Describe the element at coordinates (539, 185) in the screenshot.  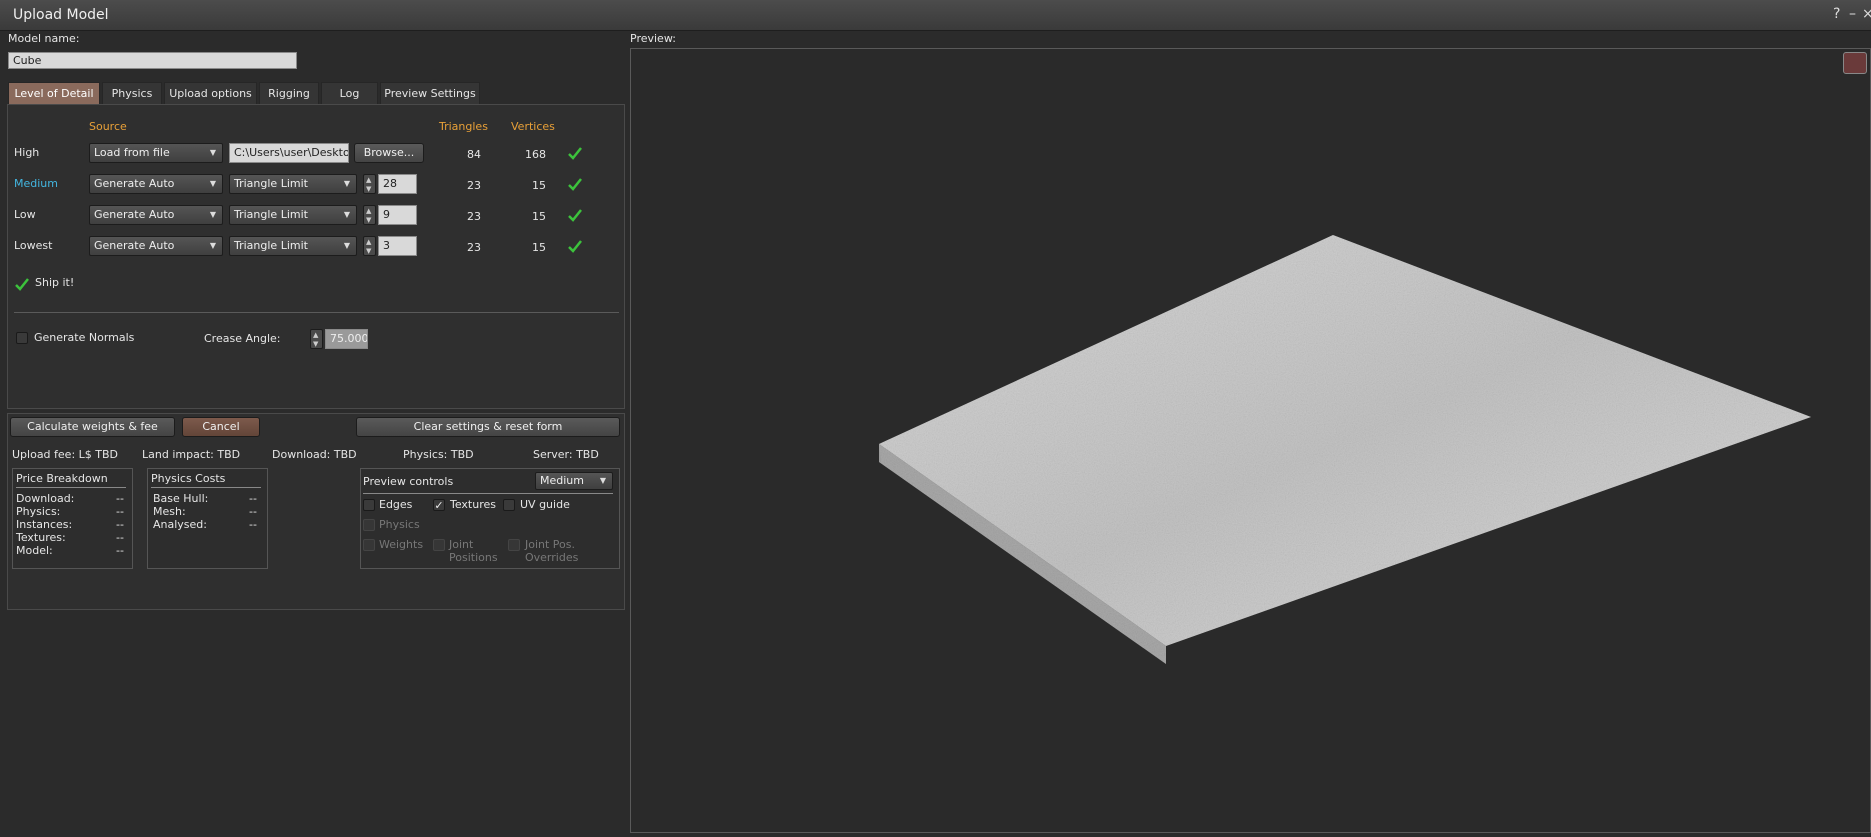
I see `lod-medium-vertices: 15` at that location.